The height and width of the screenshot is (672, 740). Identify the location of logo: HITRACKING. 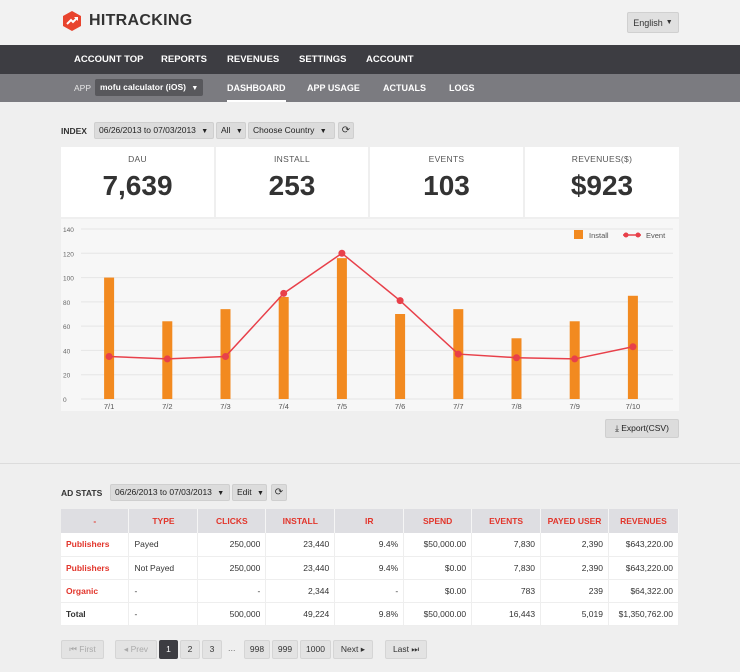
(126, 21).